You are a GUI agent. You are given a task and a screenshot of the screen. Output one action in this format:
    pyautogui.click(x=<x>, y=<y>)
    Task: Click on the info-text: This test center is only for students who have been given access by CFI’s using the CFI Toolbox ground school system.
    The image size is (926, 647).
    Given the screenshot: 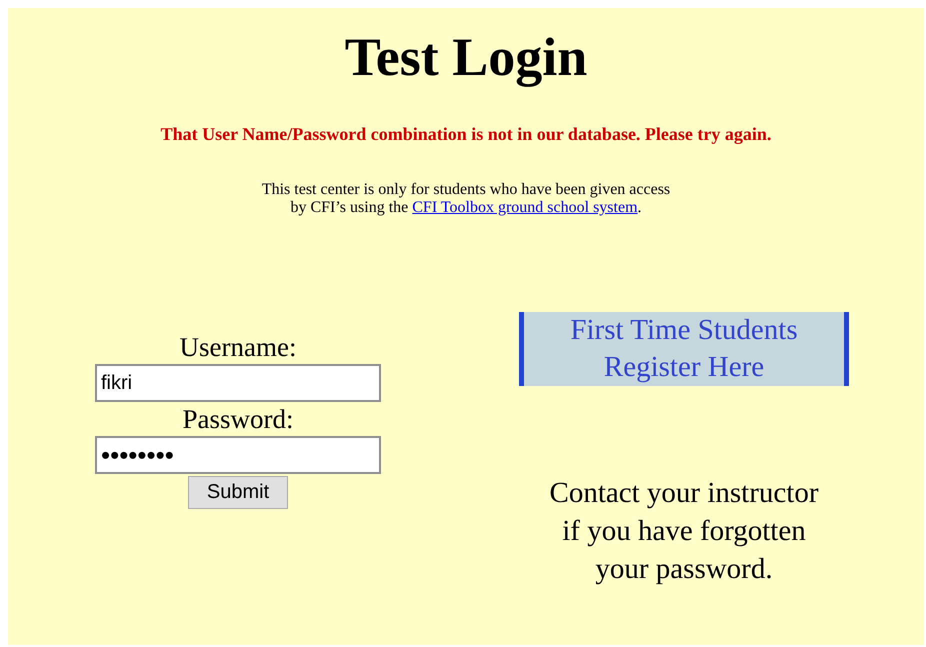 What is the action you would take?
    pyautogui.click(x=466, y=199)
    